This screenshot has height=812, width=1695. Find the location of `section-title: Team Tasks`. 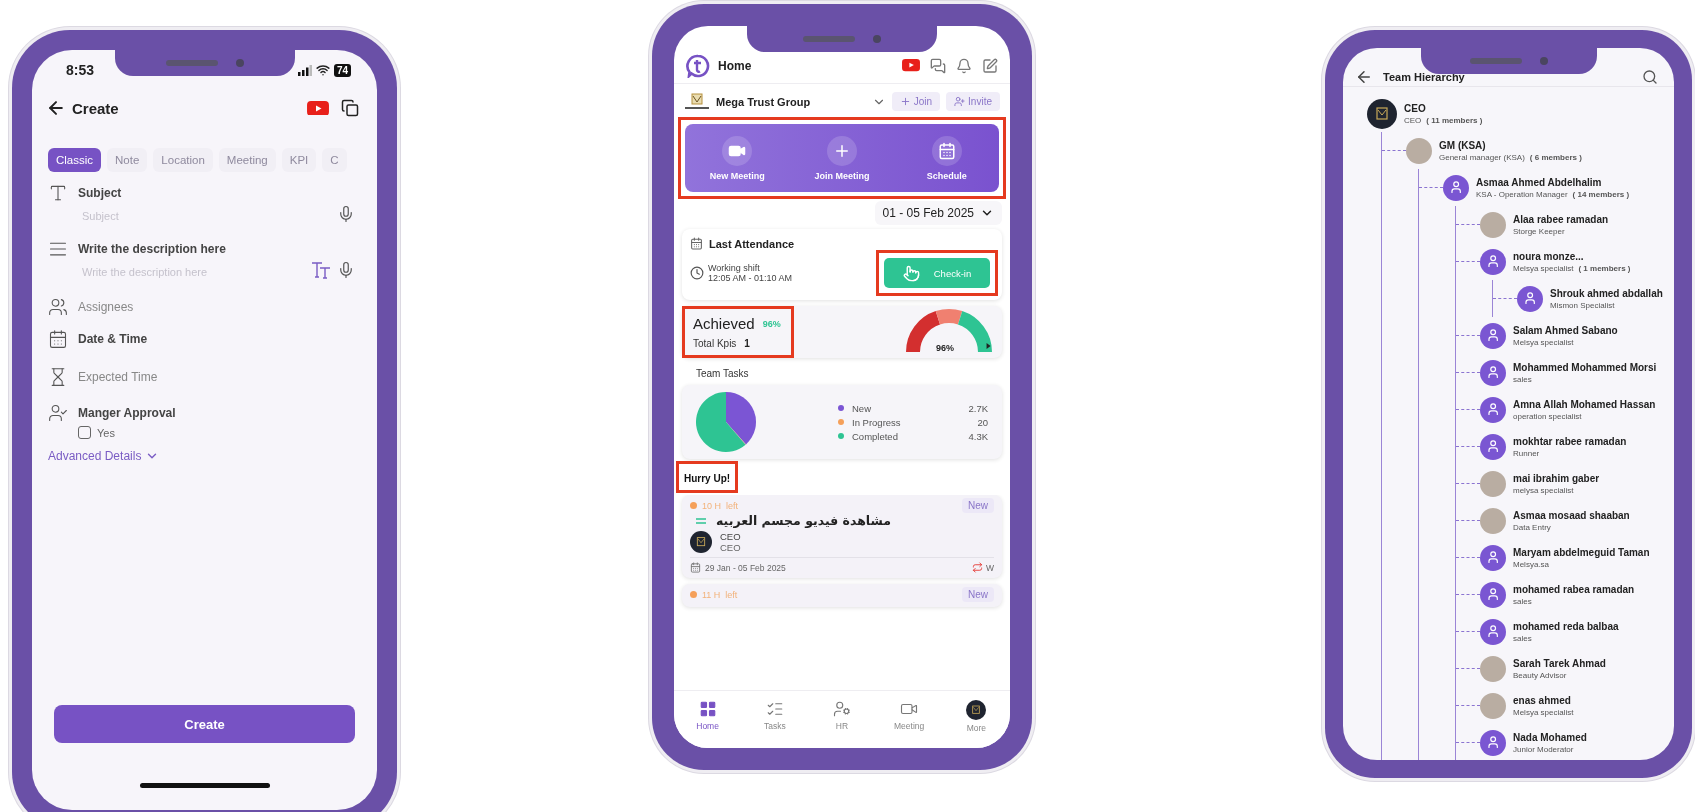

section-title: Team Tasks is located at coordinates (723, 373).